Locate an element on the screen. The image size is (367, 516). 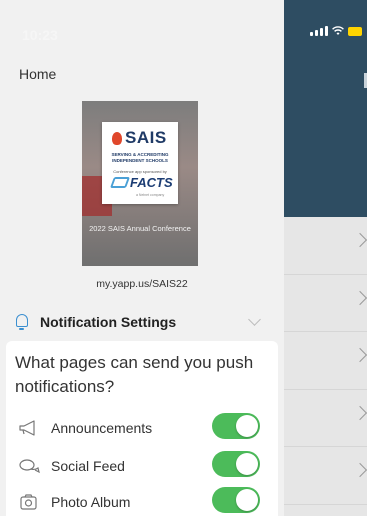
notification-option-photo-album: Photo Album is located at coordinates (142, 501).